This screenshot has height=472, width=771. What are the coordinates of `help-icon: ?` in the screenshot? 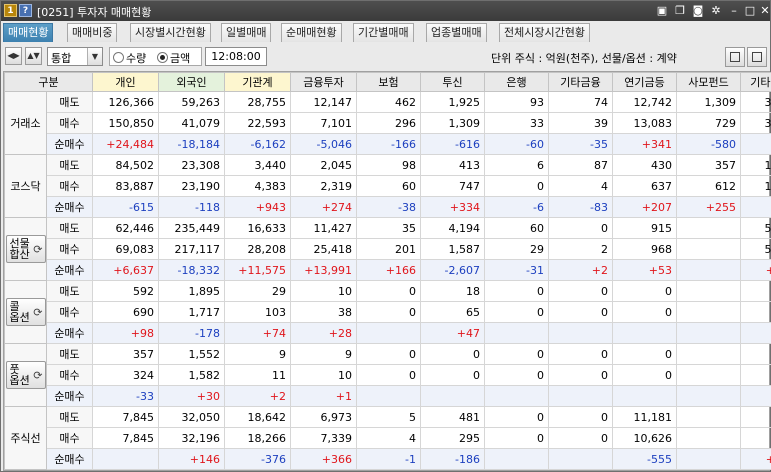 It's located at (25, 10).